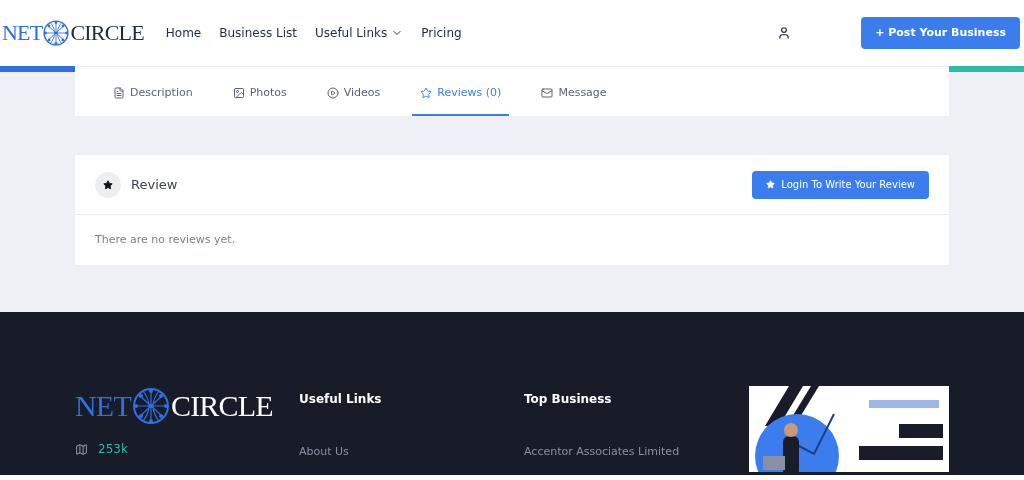  What do you see at coordinates (341, 399) in the screenshot?
I see `footer-column-title: Useful Links` at bounding box center [341, 399].